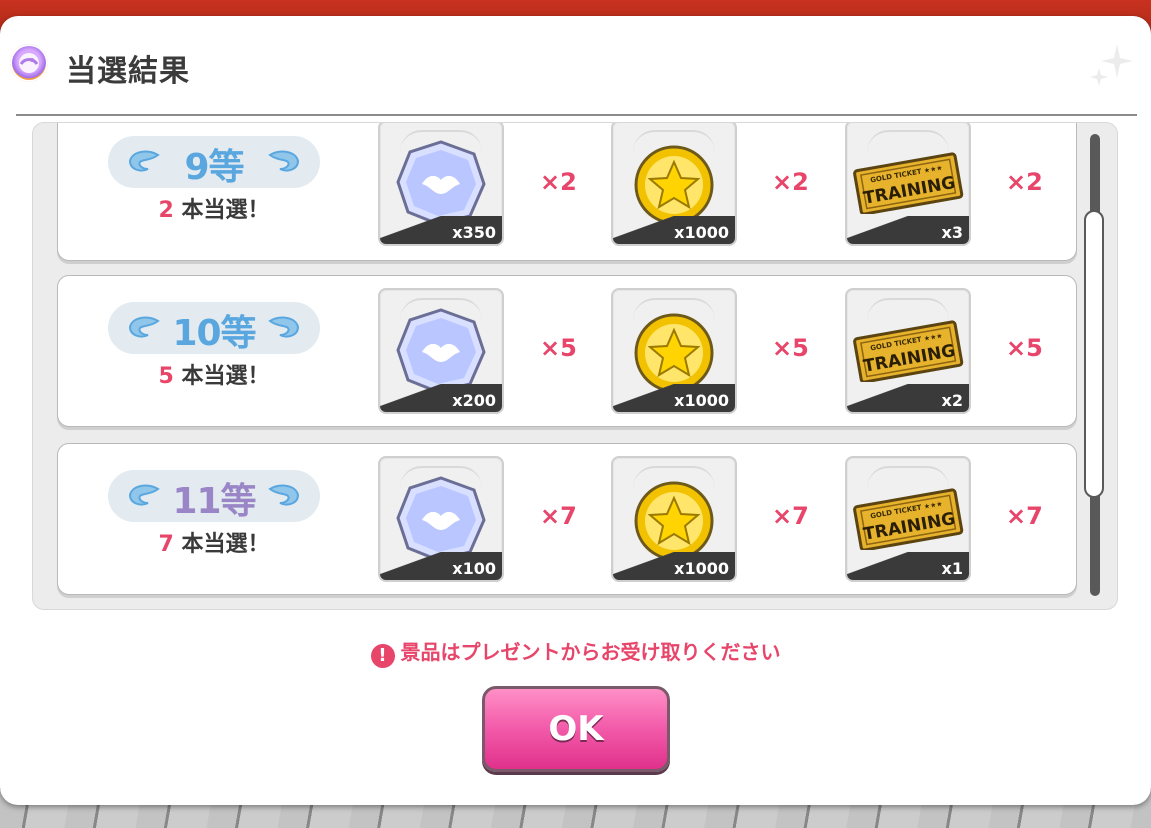 Image resolution: width=1151 pixels, height=828 pixels. What do you see at coordinates (196, 501) in the screenshot?
I see `rank-number: 11` at bounding box center [196, 501].